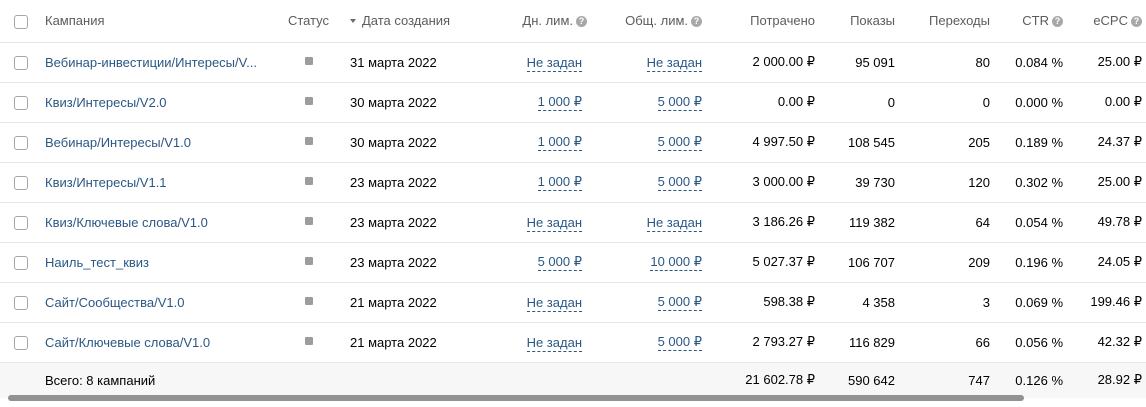  Describe the element at coordinates (859, 302) in the screenshot. I see `impressions-value: 4 358` at that location.